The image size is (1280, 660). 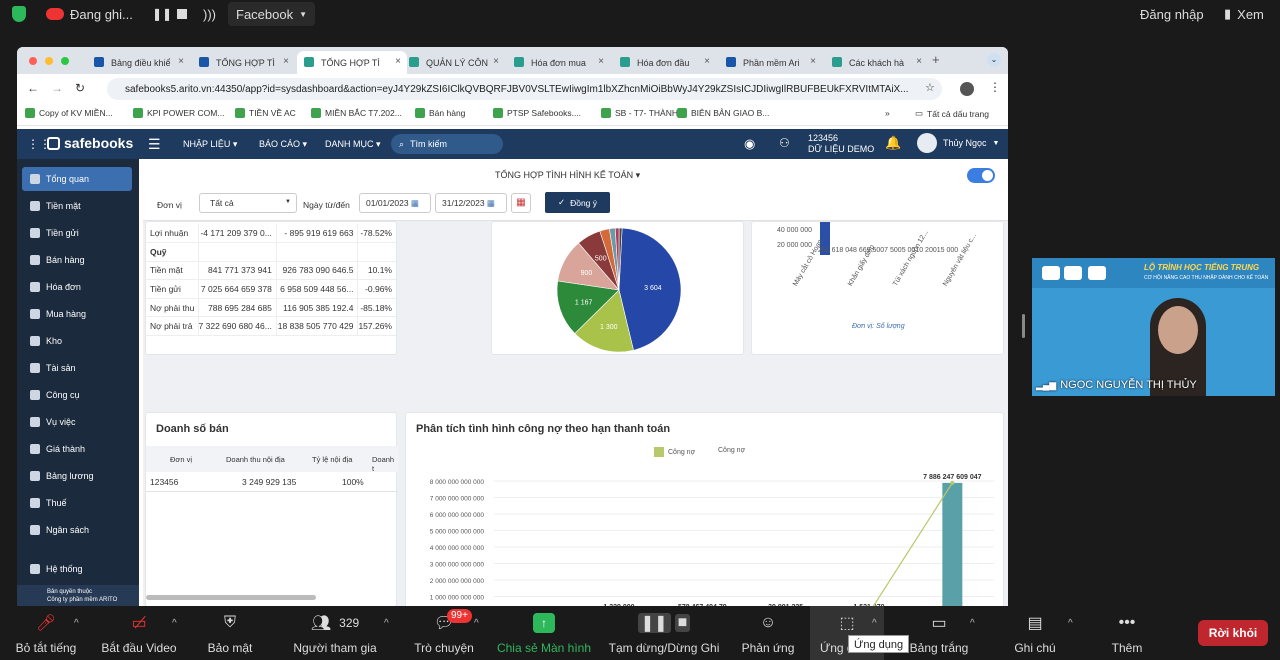 I want to click on messenger-icon: ◉, so click(x=749, y=144).